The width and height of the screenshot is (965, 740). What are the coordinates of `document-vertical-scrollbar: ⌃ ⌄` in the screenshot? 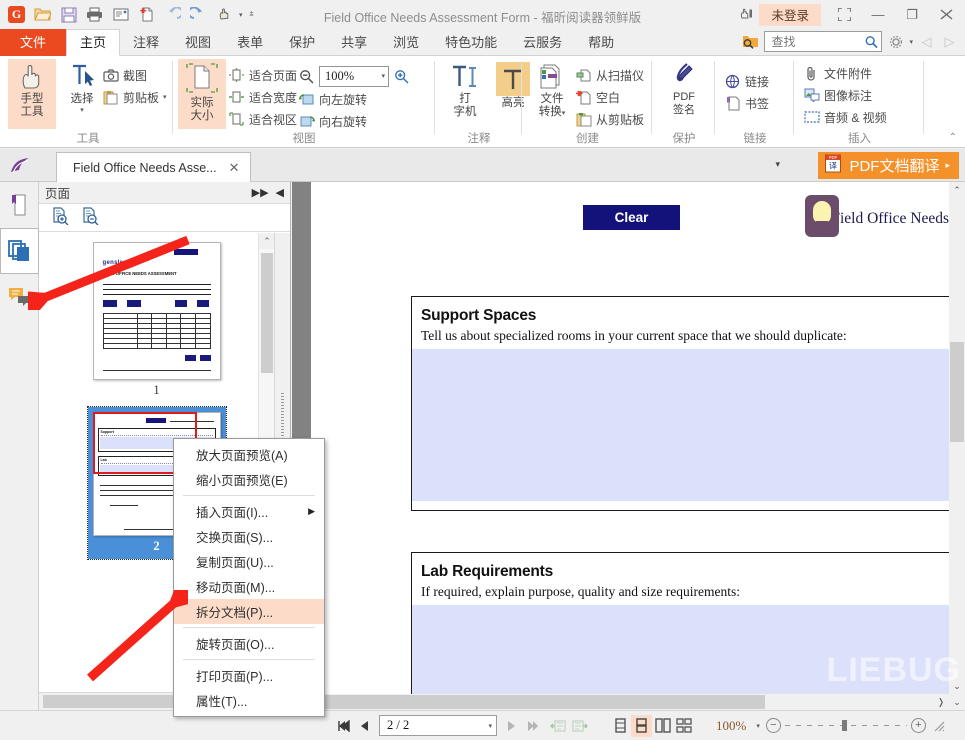 It's located at (957, 438).